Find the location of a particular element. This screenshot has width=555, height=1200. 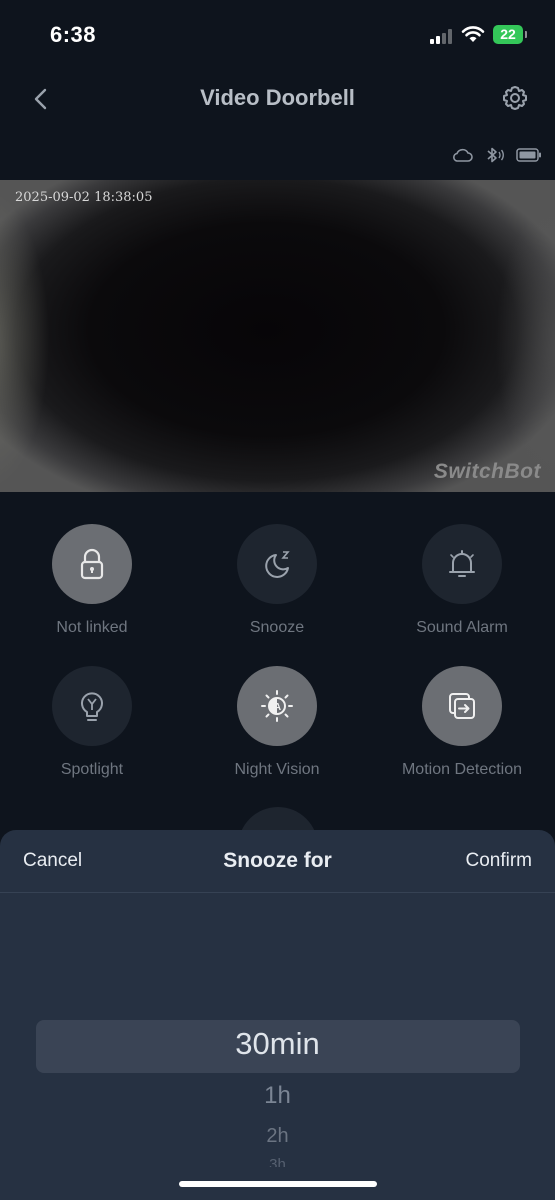

lock-button is located at coordinates (92, 564).